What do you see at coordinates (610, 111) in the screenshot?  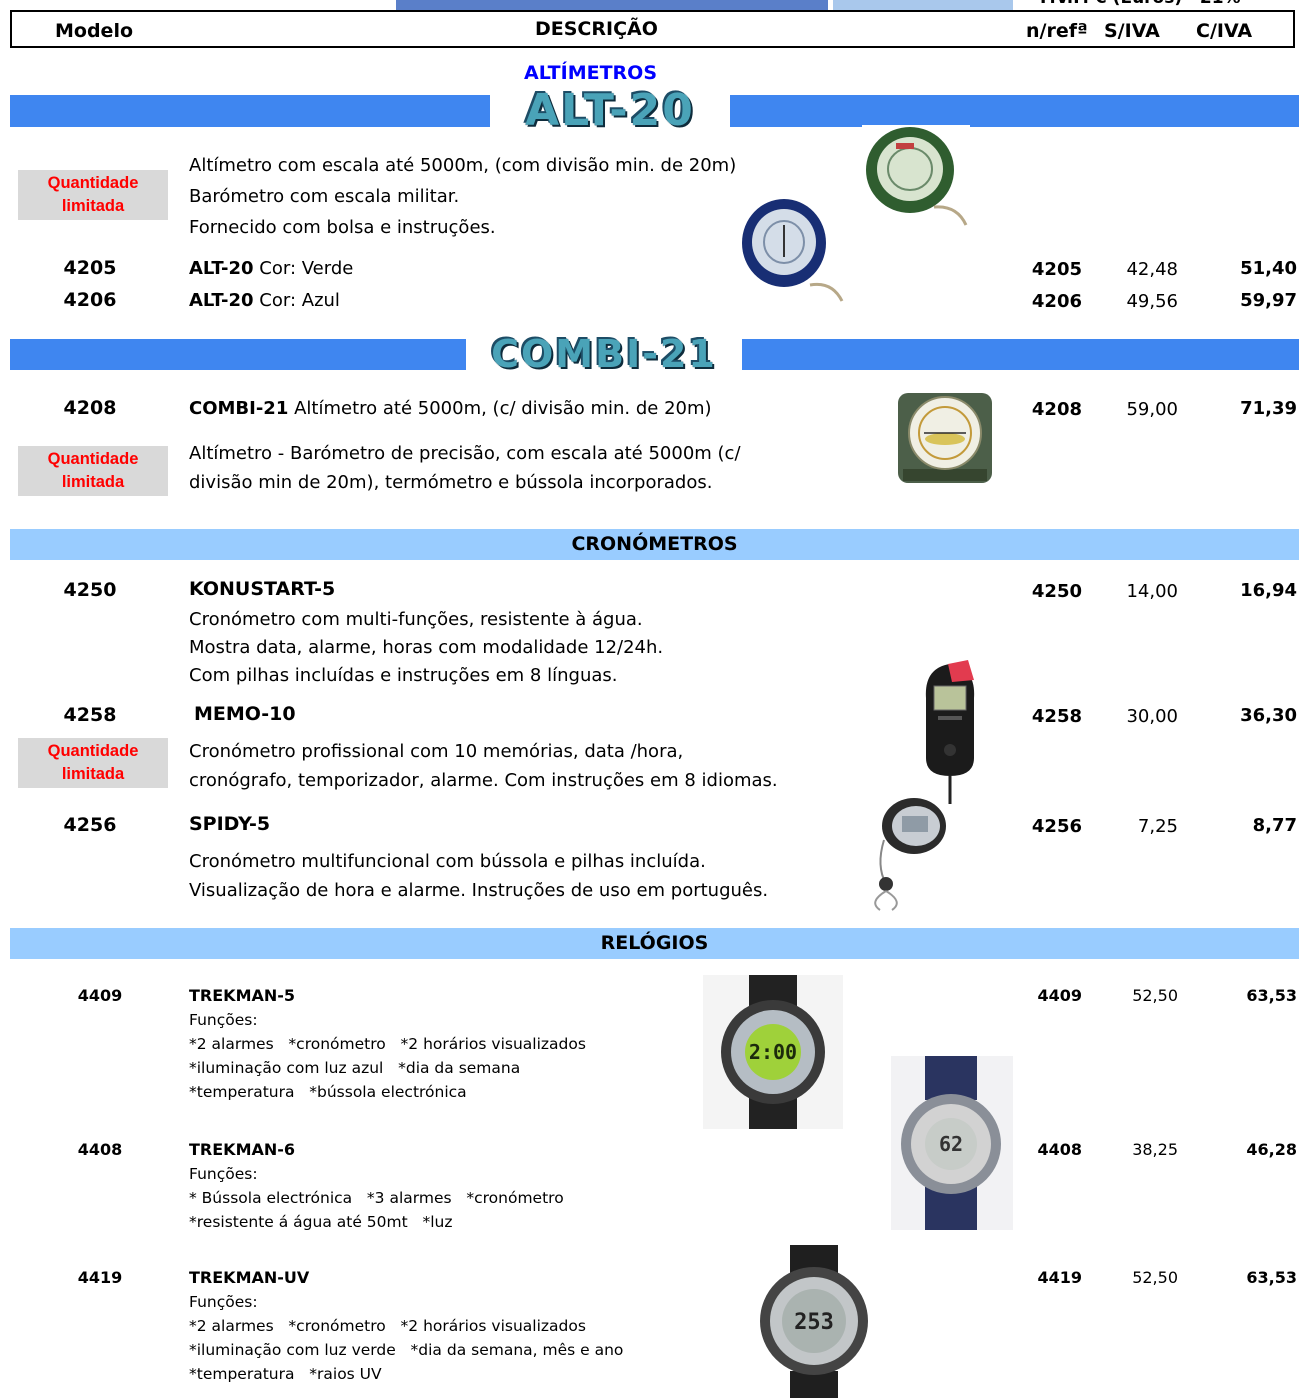 I see `alt20-logo: ALT-20` at bounding box center [610, 111].